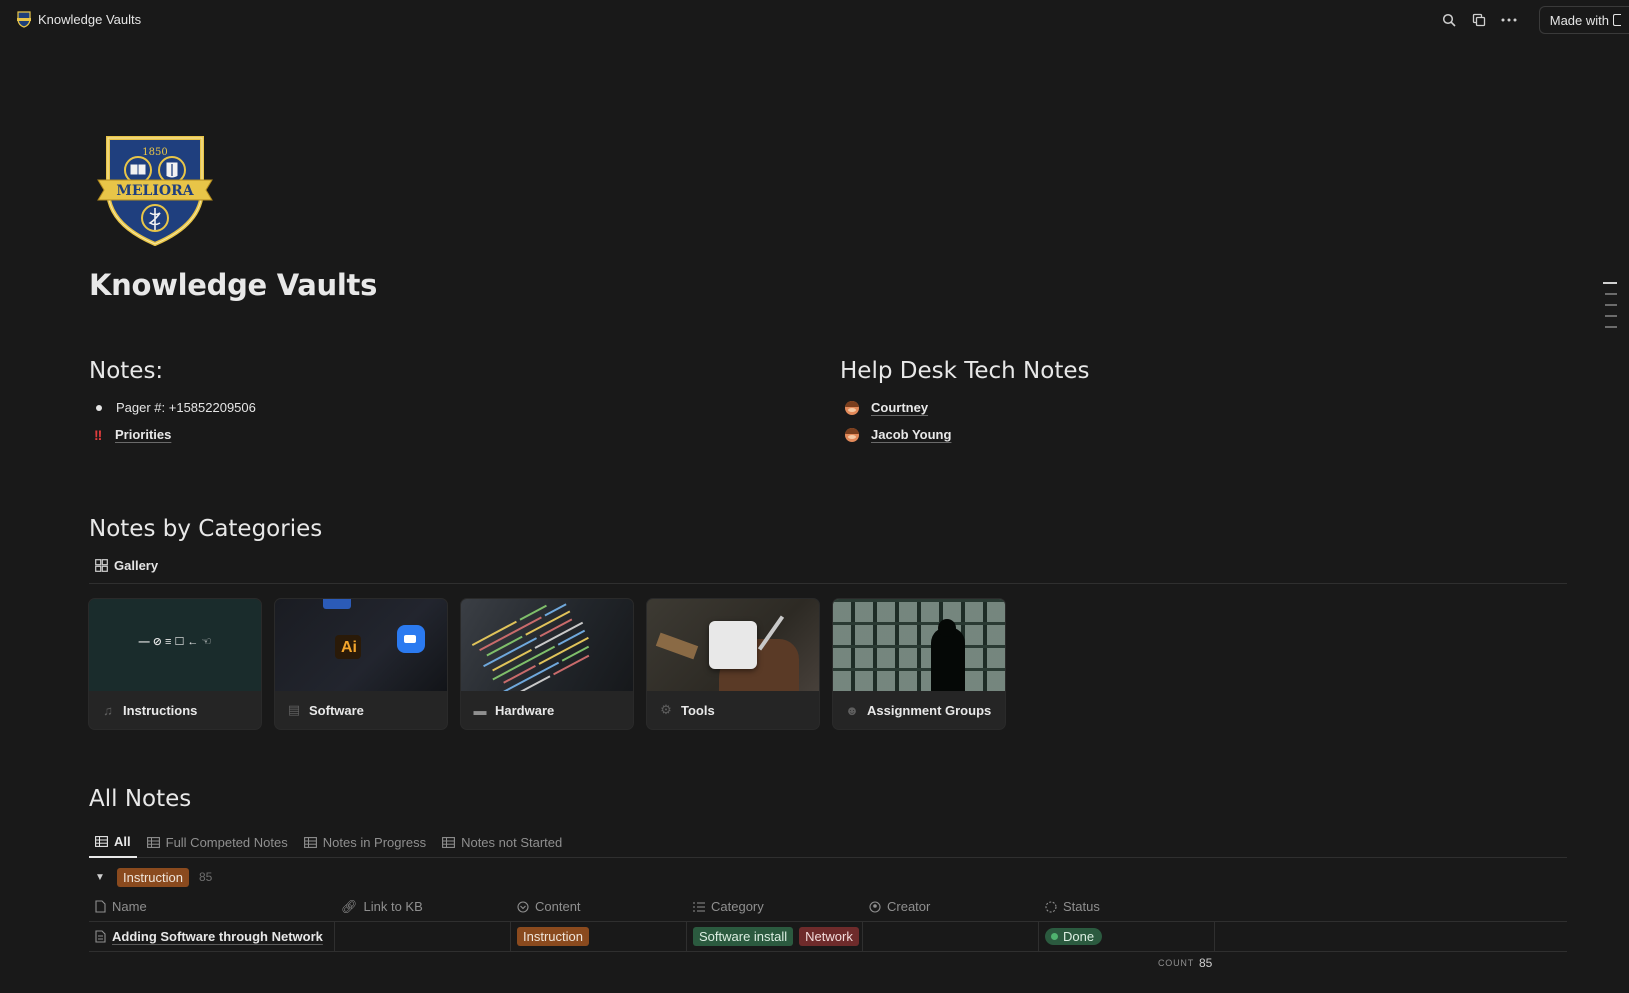  Describe the element at coordinates (775, 906) in the screenshot. I see `column-header-category: Category` at that location.